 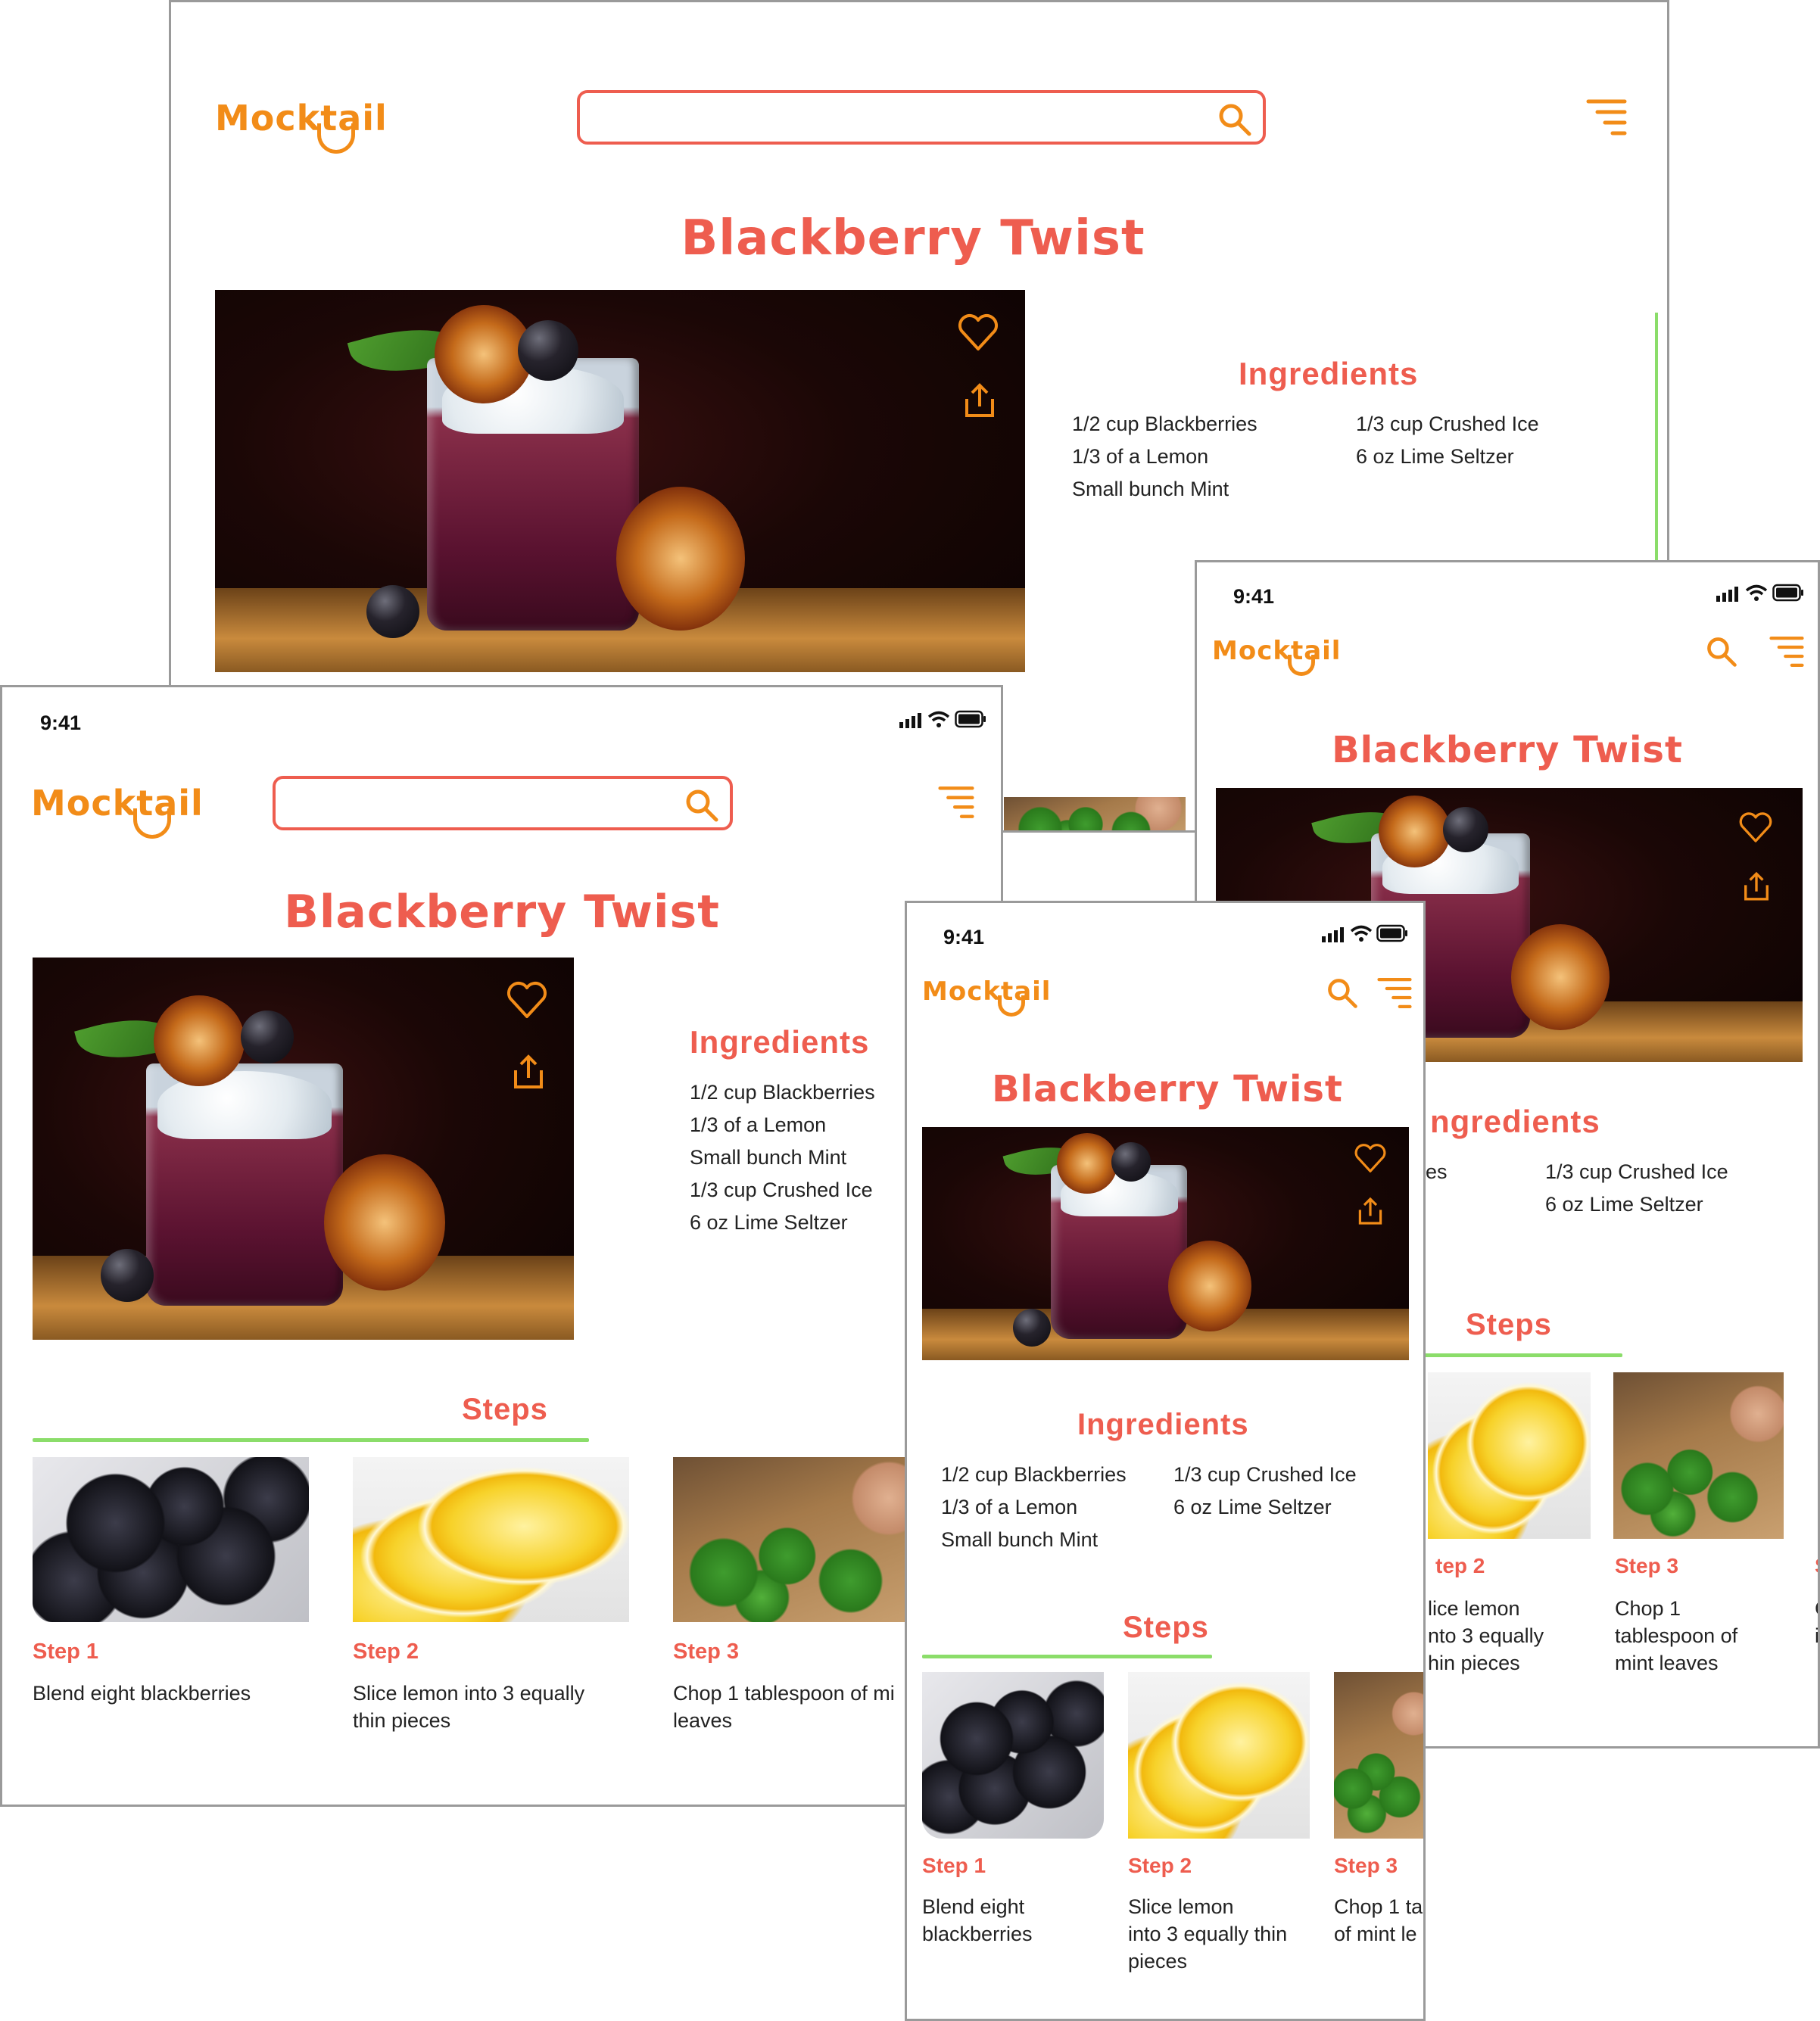 I want to click on step-text: lice lemon nto 3 equally hin pieces, so click(x=1486, y=1635).